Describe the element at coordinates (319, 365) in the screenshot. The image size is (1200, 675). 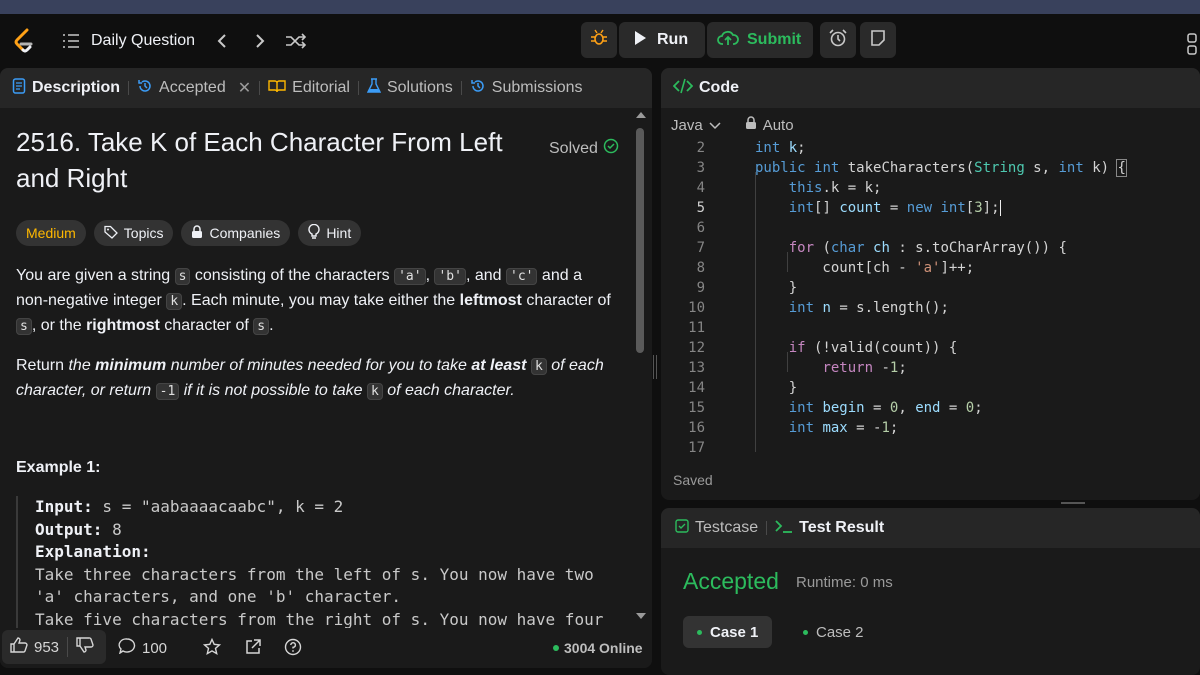
I see `text: number of minutes needed for you to take` at that location.